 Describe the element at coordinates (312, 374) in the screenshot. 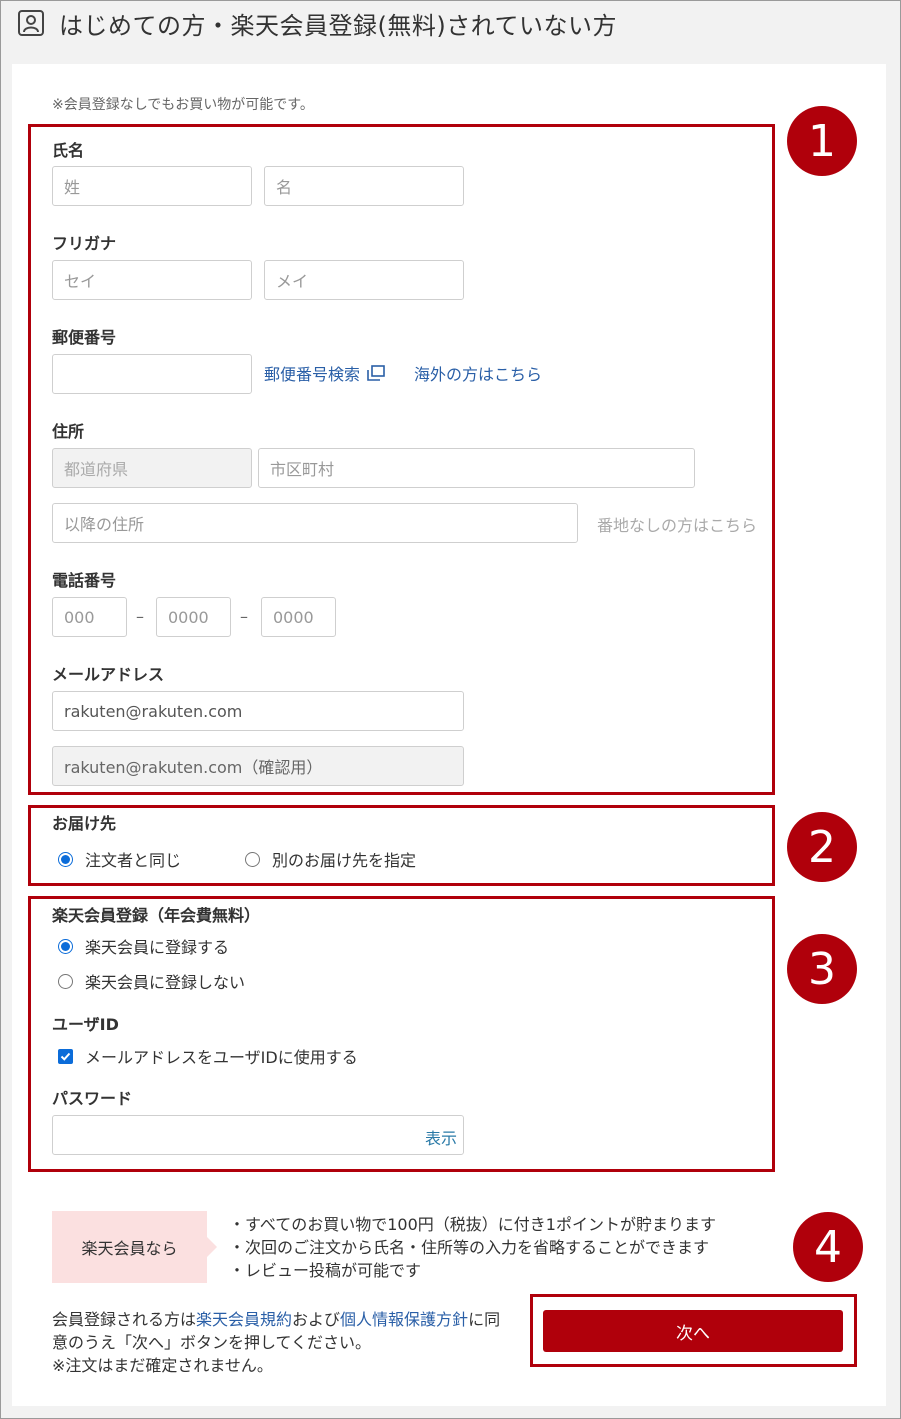

I see `postal-search-label: 郵便番号検索` at that location.